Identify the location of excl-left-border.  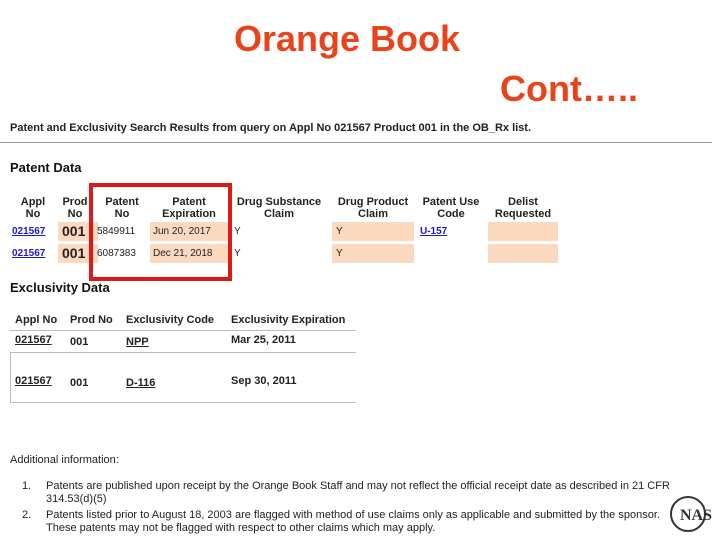
(10, 377).